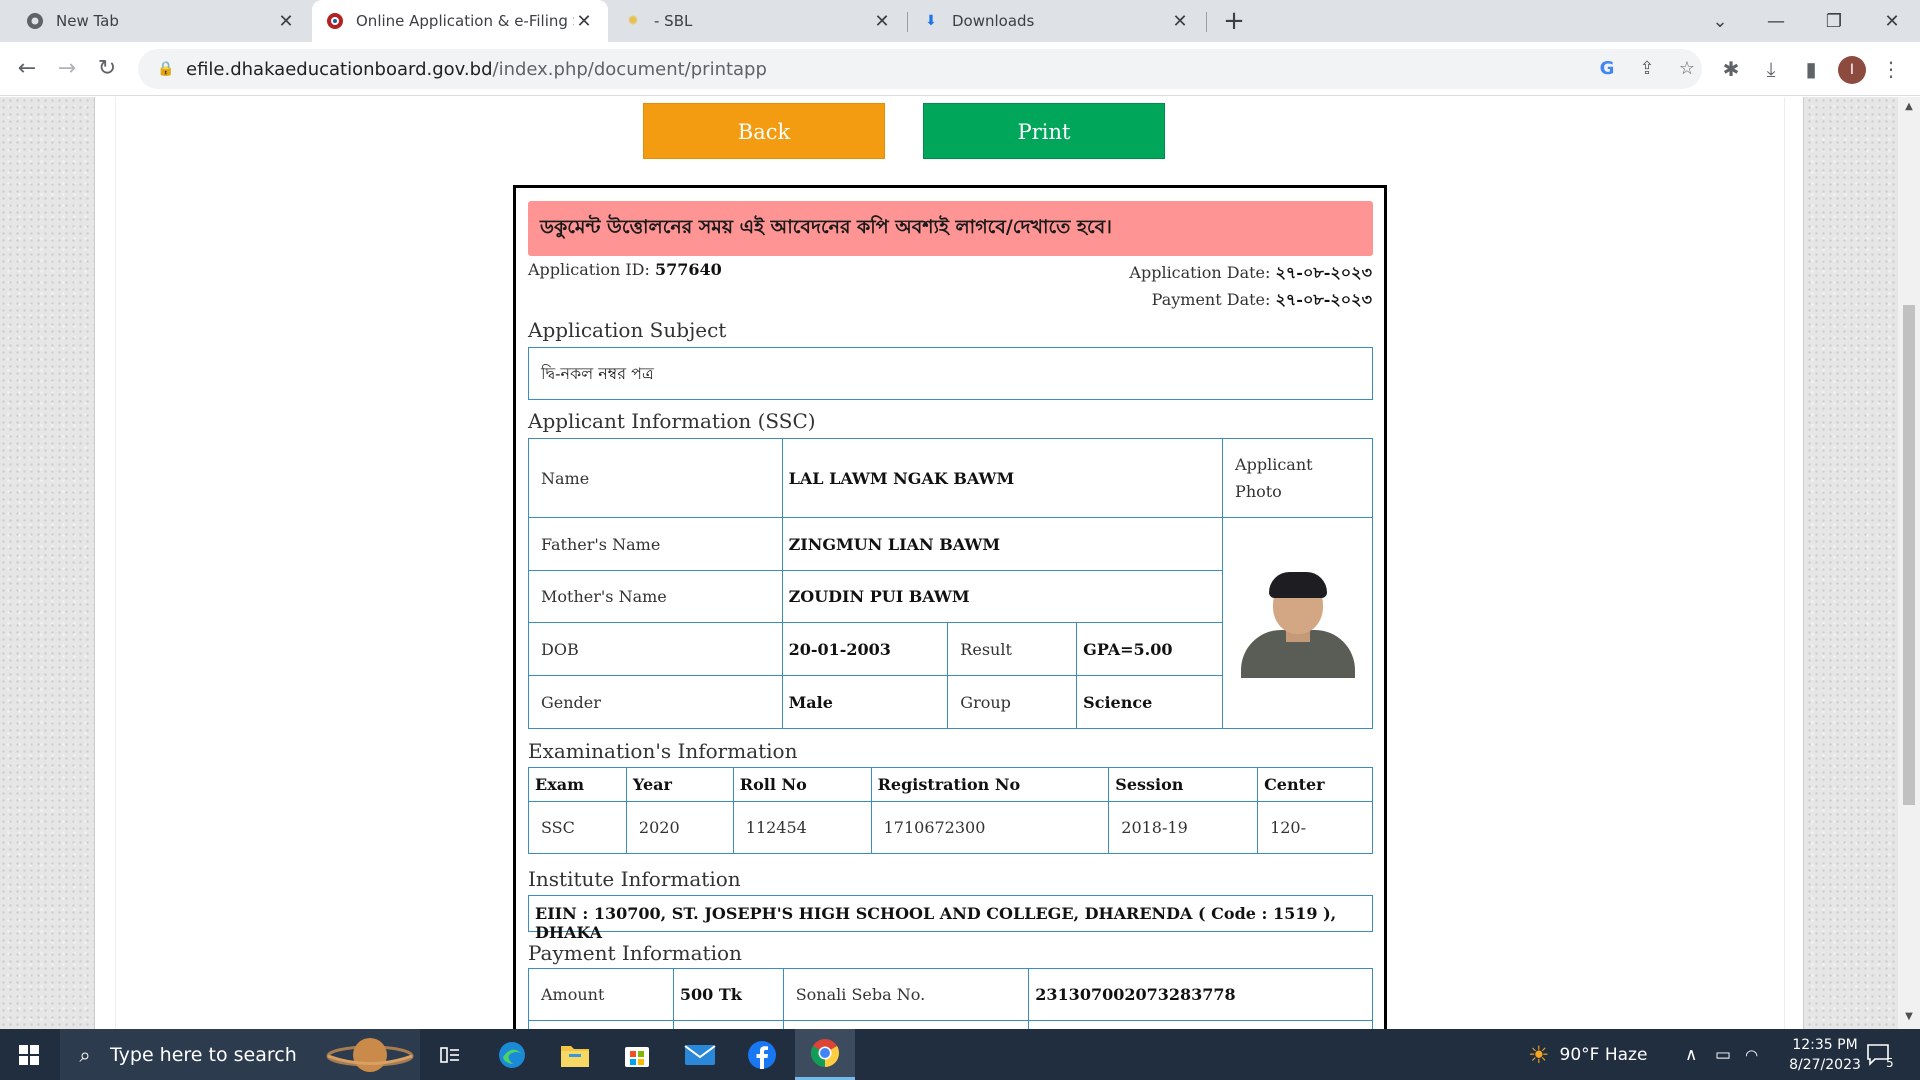  What do you see at coordinates (1647, 69) in the screenshot?
I see `share-icon: ⇪` at bounding box center [1647, 69].